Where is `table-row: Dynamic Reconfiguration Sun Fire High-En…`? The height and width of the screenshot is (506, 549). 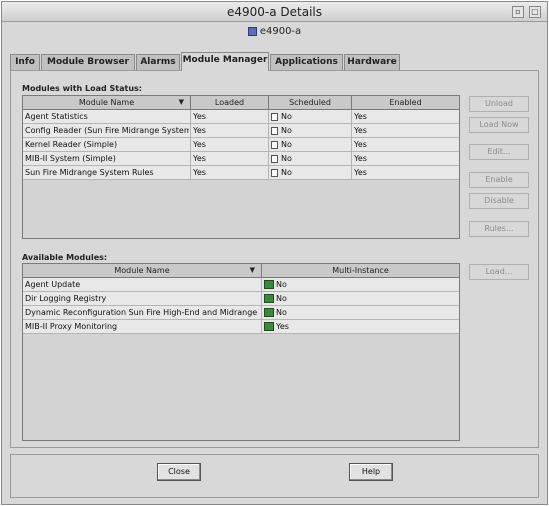
table-row: Dynamic Reconfiguration Sun Fire High-En… is located at coordinates (241, 313).